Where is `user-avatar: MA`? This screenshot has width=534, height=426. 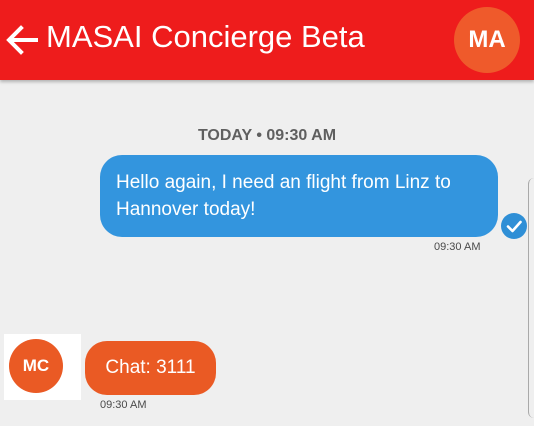 user-avatar: MA is located at coordinates (487, 40).